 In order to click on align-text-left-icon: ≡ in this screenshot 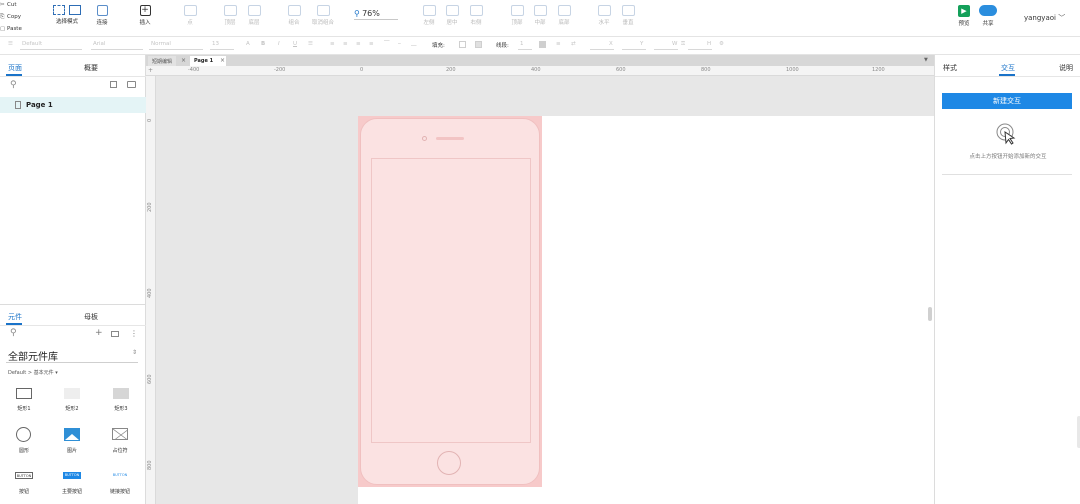, I will do `click(332, 44)`.